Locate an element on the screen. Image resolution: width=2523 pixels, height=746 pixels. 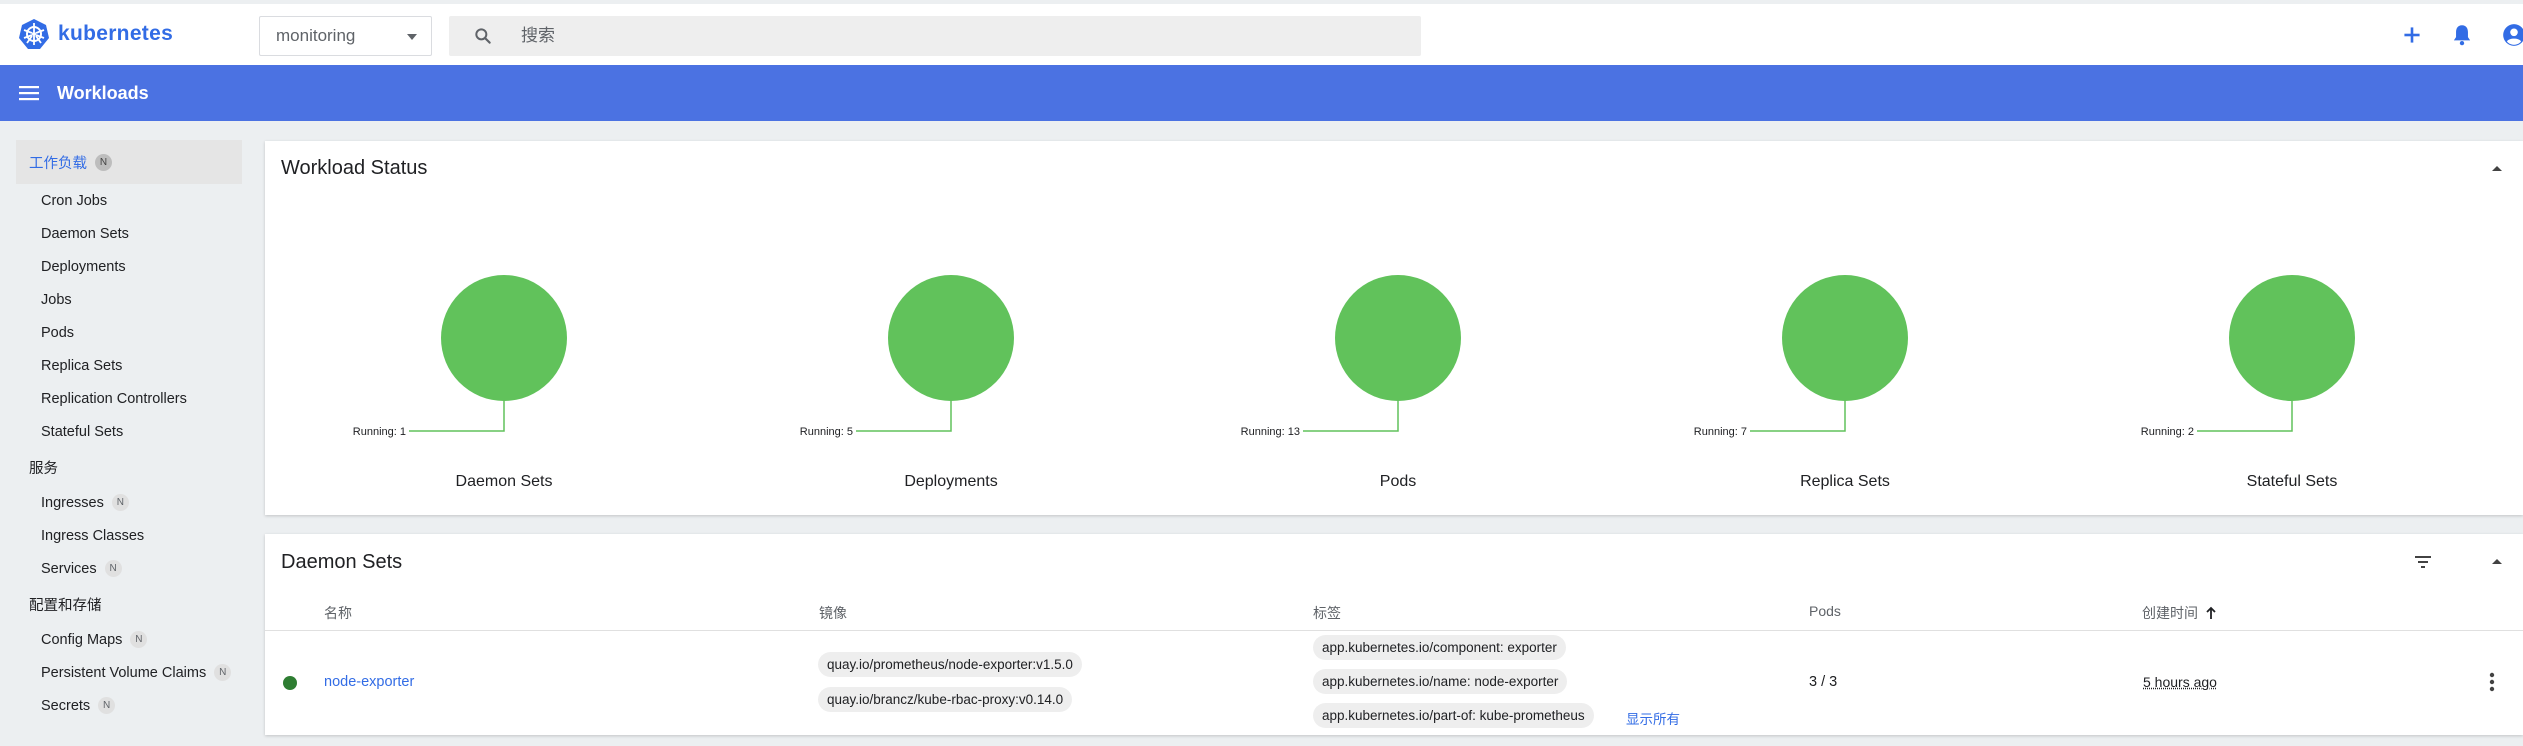
add-icon is located at coordinates (2412, 35).